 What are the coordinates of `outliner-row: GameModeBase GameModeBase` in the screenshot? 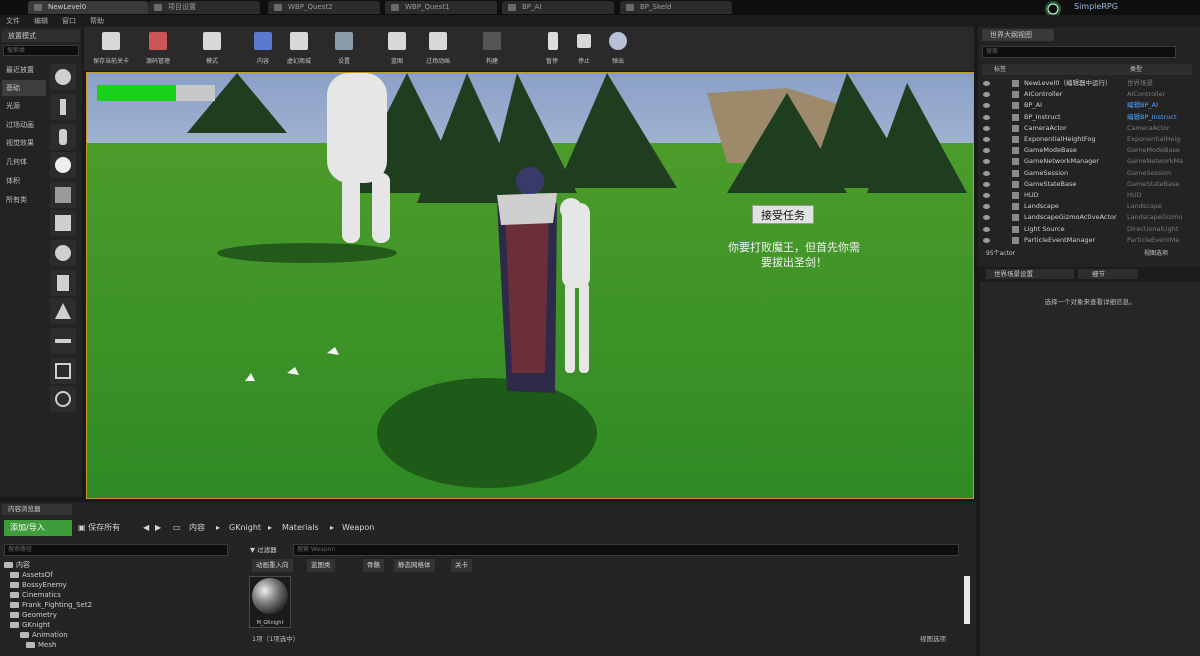 It's located at (1084, 150).